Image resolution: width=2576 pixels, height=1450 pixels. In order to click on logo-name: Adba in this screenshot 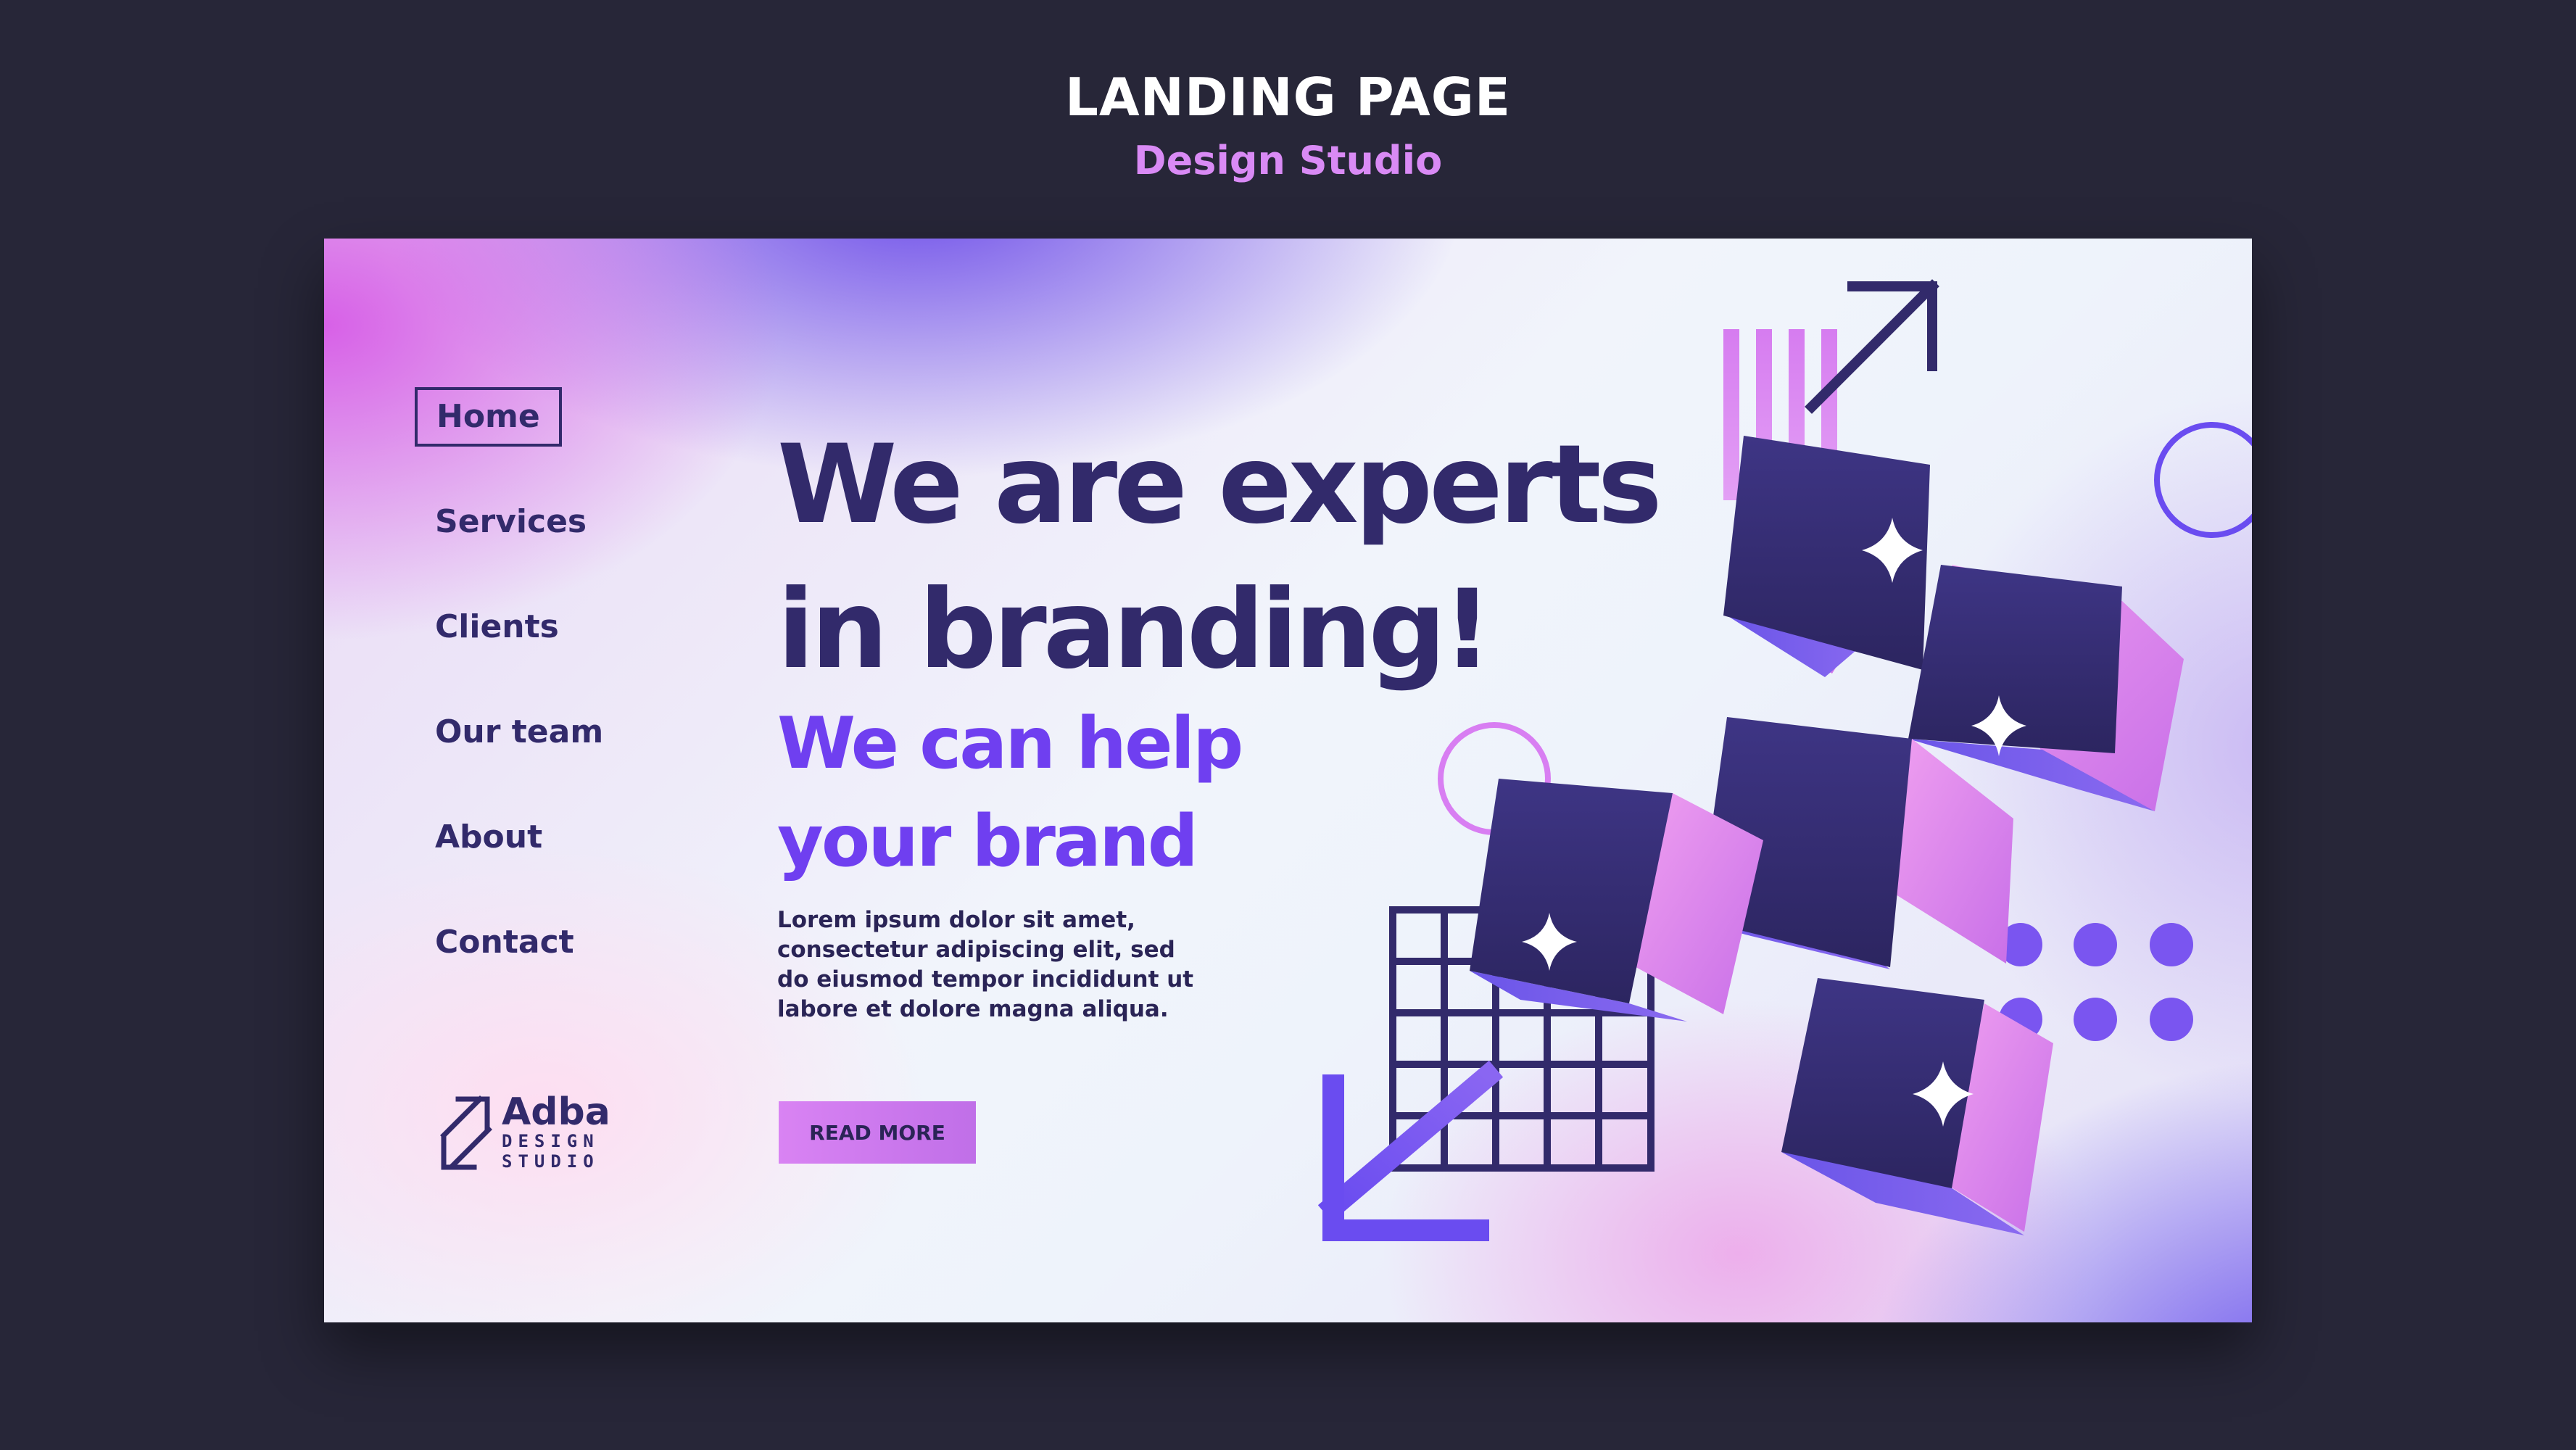, I will do `click(556, 1112)`.